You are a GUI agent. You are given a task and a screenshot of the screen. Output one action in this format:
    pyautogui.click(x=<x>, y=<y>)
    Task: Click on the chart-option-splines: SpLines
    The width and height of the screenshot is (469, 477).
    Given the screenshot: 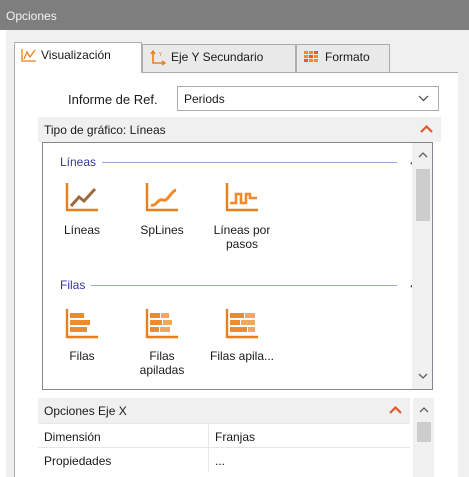 What is the action you would take?
    pyautogui.click(x=162, y=209)
    